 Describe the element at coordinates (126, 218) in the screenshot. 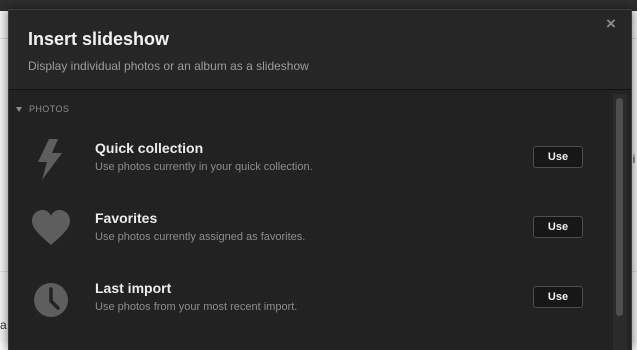

I see `option-title: Favorites` at that location.